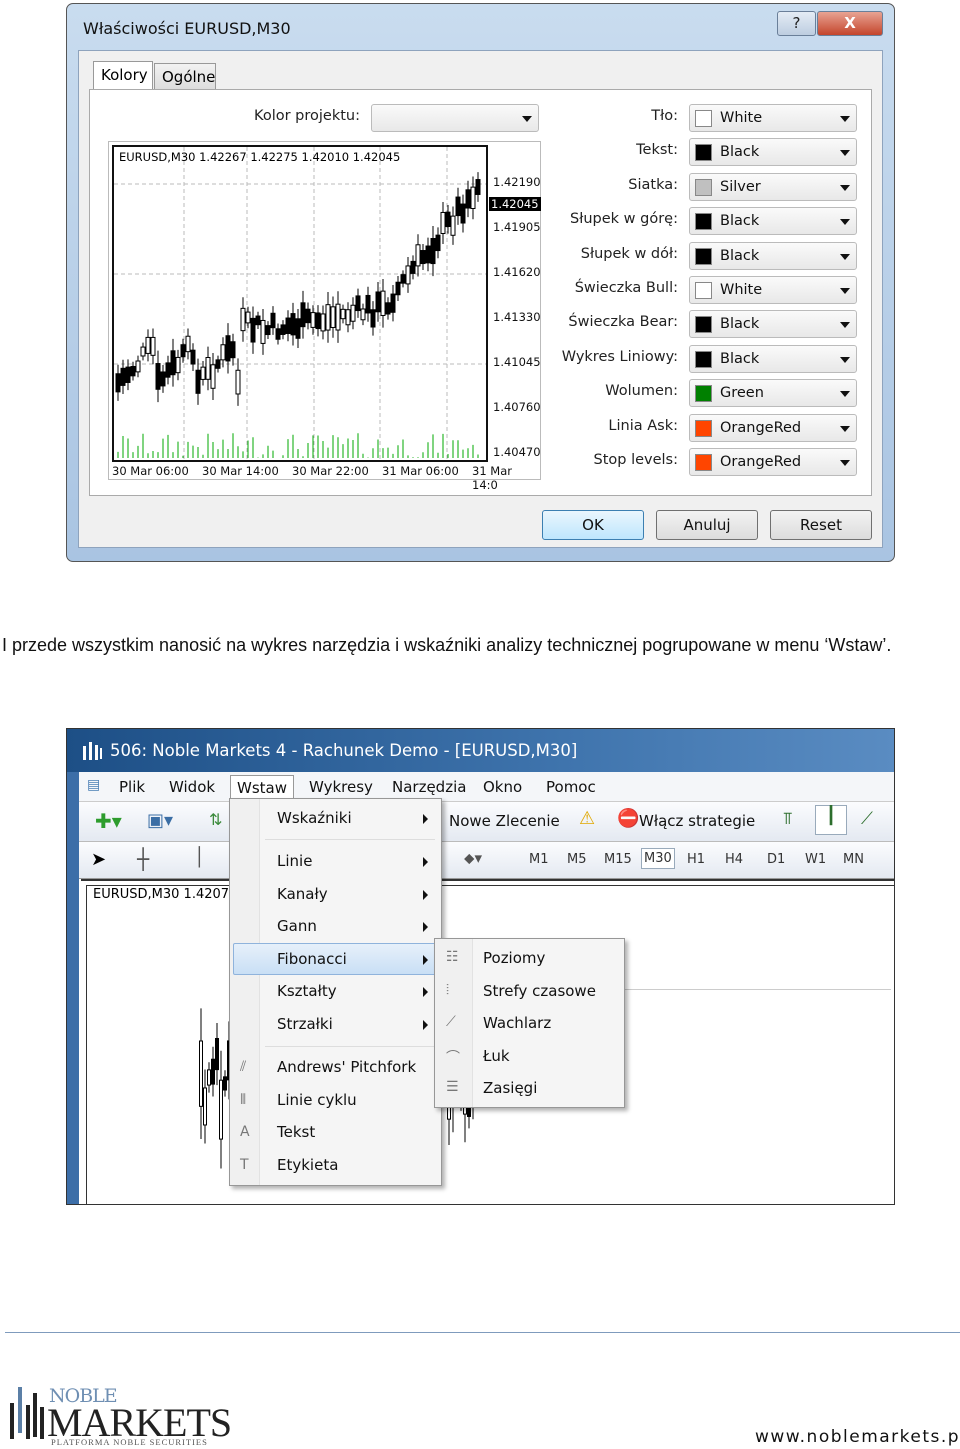 Image resolution: width=960 pixels, height=1449 pixels. What do you see at coordinates (742, 393) in the screenshot?
I see `color-value: Green` at bounding box center [742, 393].